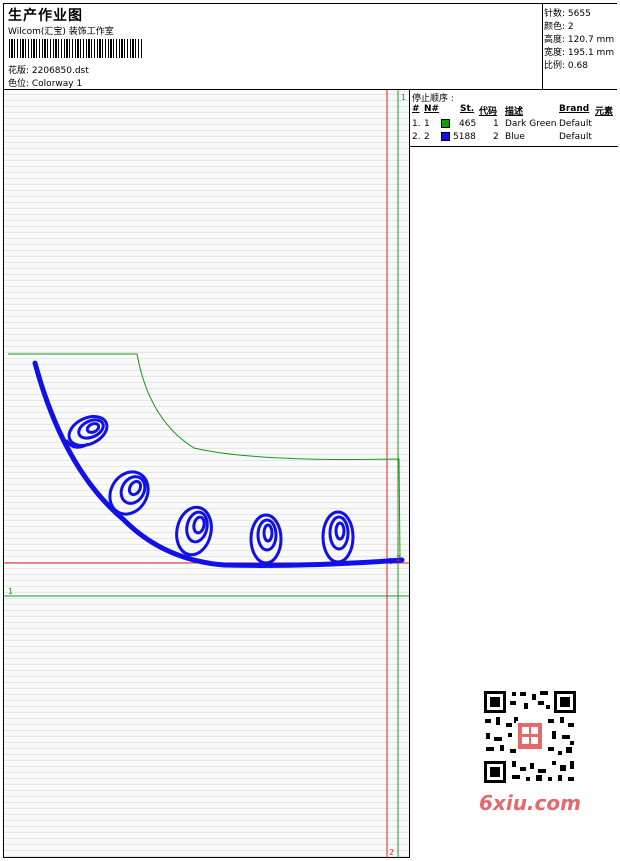 The image size is (620, 861). What do you see at coordinates (445, 136) in the screenshot?
I see `color-swatch-blue` at bounding box center [445, 136].